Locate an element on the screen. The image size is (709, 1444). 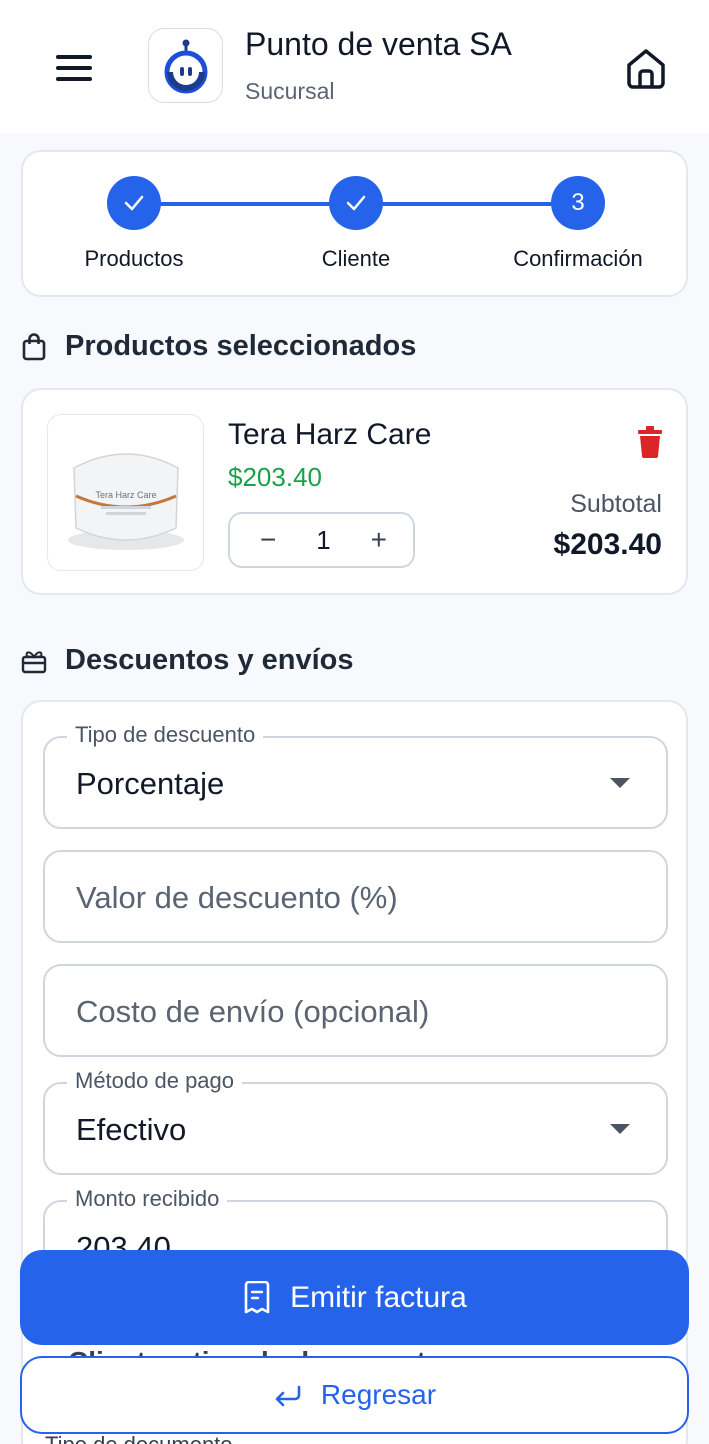
robot-logo-icon is located at coordinates (185, 66).